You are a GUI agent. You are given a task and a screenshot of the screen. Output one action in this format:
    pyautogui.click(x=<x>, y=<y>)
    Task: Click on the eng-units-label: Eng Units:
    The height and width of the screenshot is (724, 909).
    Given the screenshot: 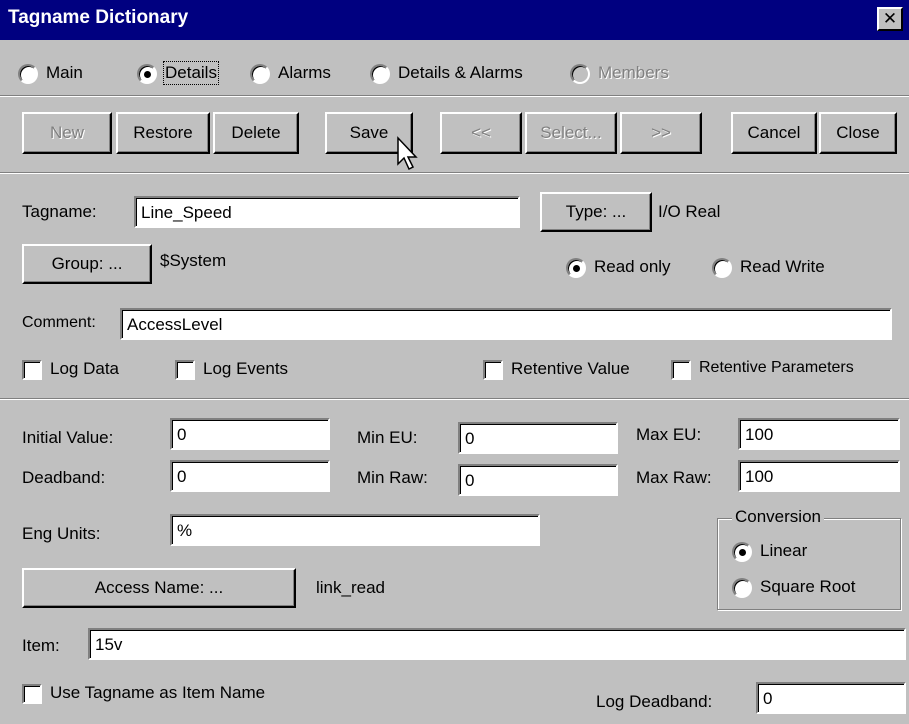 What is the action you would take?
    pyautogui.click(x=61, y=533)
    